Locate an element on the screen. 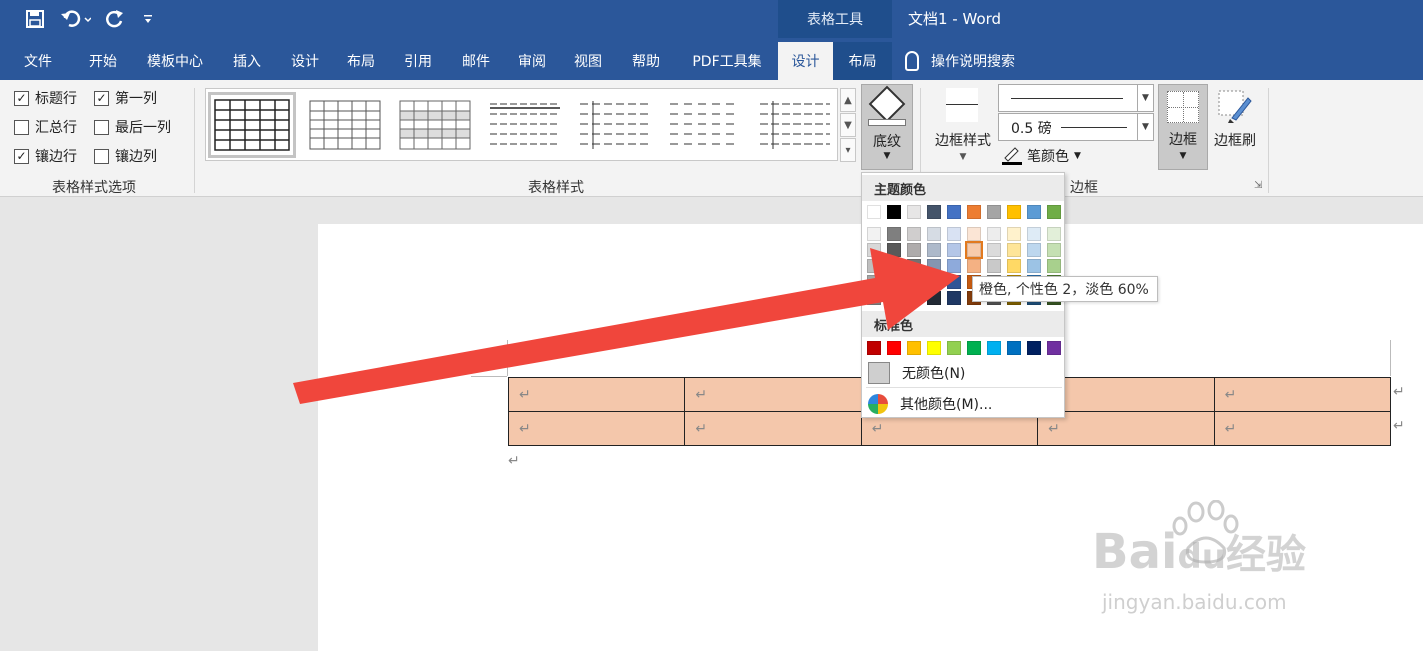 The height and width of the screenshot is (651, 1423). red-arrow-annotation is located at coordinates (626, 326).